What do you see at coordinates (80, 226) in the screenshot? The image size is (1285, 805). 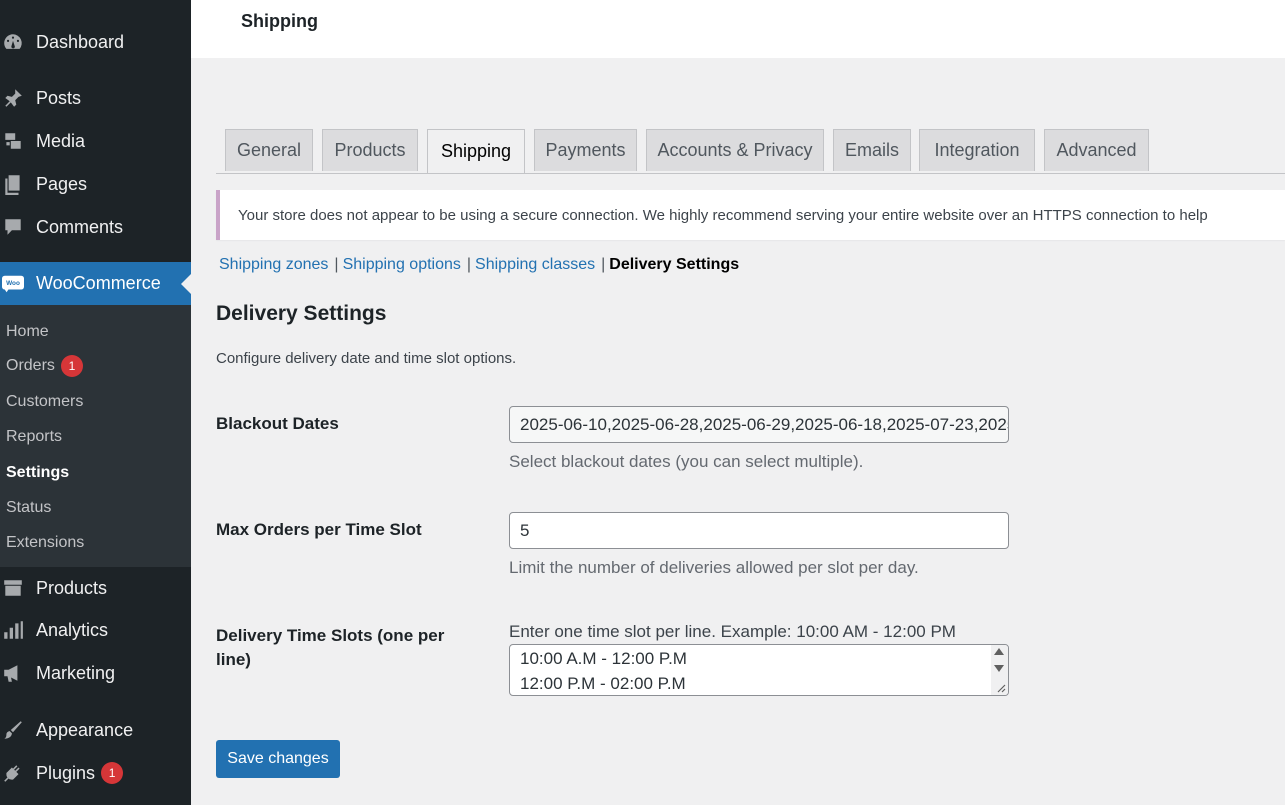 I see `menu-label: Comments` at bounding box center [80, 226].